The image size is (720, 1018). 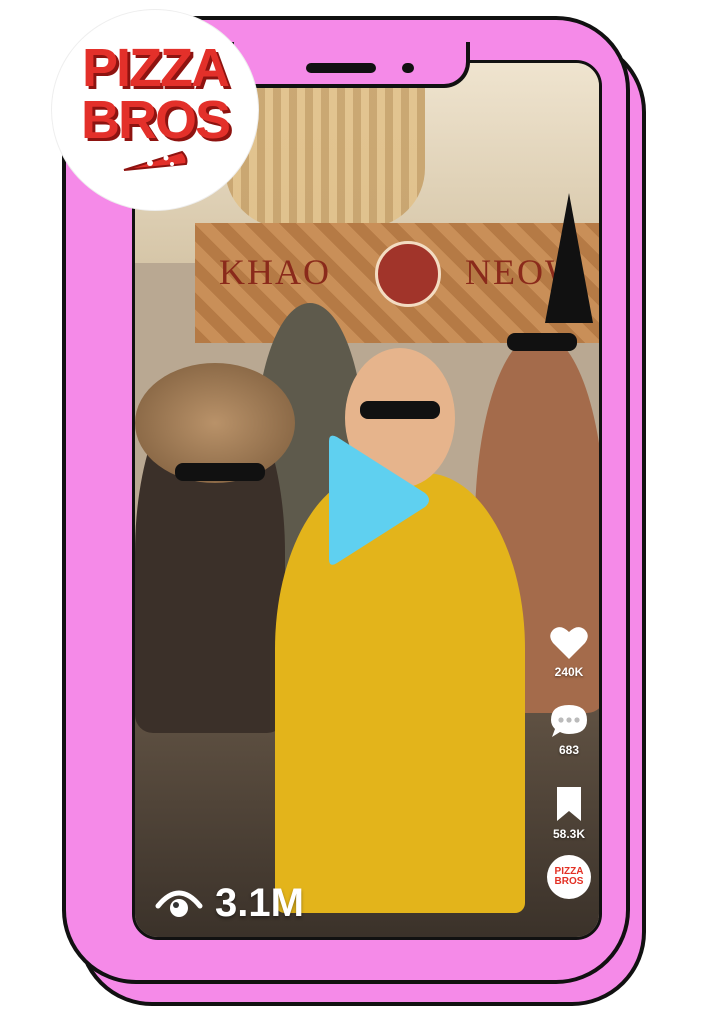 I want to click on profile-avatar: PIZZA BROS, so click(x=569, y=877).